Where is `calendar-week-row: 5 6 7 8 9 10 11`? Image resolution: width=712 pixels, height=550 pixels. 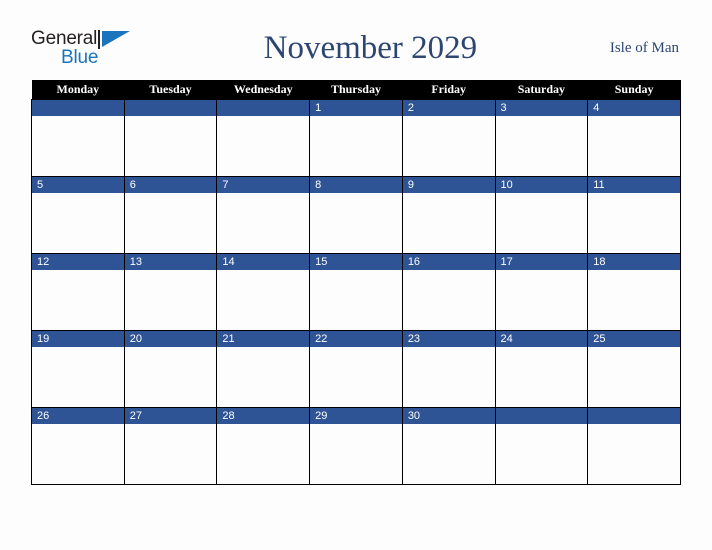
calendar-week-row: 5 6 7 8 9 10 11 is located at coordinates (356, 215).